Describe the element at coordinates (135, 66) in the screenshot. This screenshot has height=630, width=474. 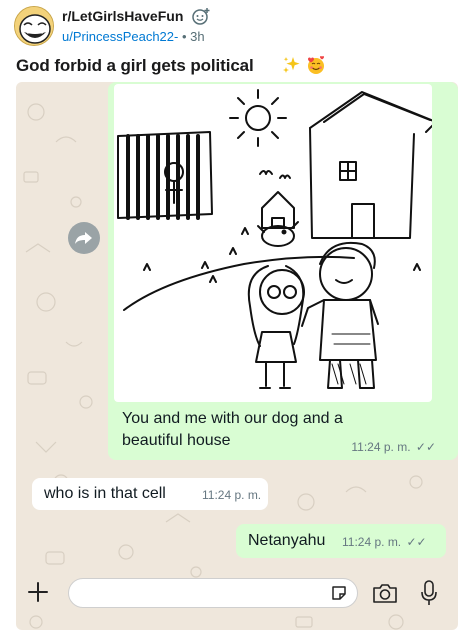
I see `post-title: God forbid a girl gets political` at that location.